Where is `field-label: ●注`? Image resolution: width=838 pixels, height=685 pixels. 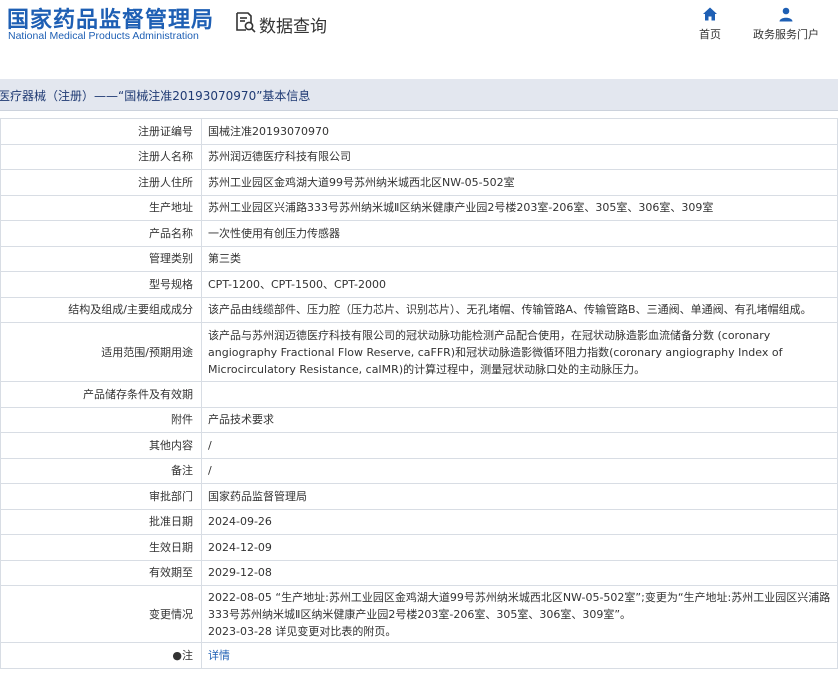
field-label: ●注 is located at coordinates (101, 655).